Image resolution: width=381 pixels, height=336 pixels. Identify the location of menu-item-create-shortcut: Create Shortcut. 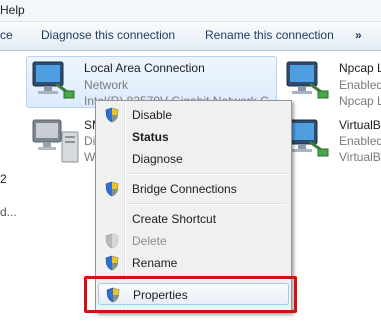
(192, 219).